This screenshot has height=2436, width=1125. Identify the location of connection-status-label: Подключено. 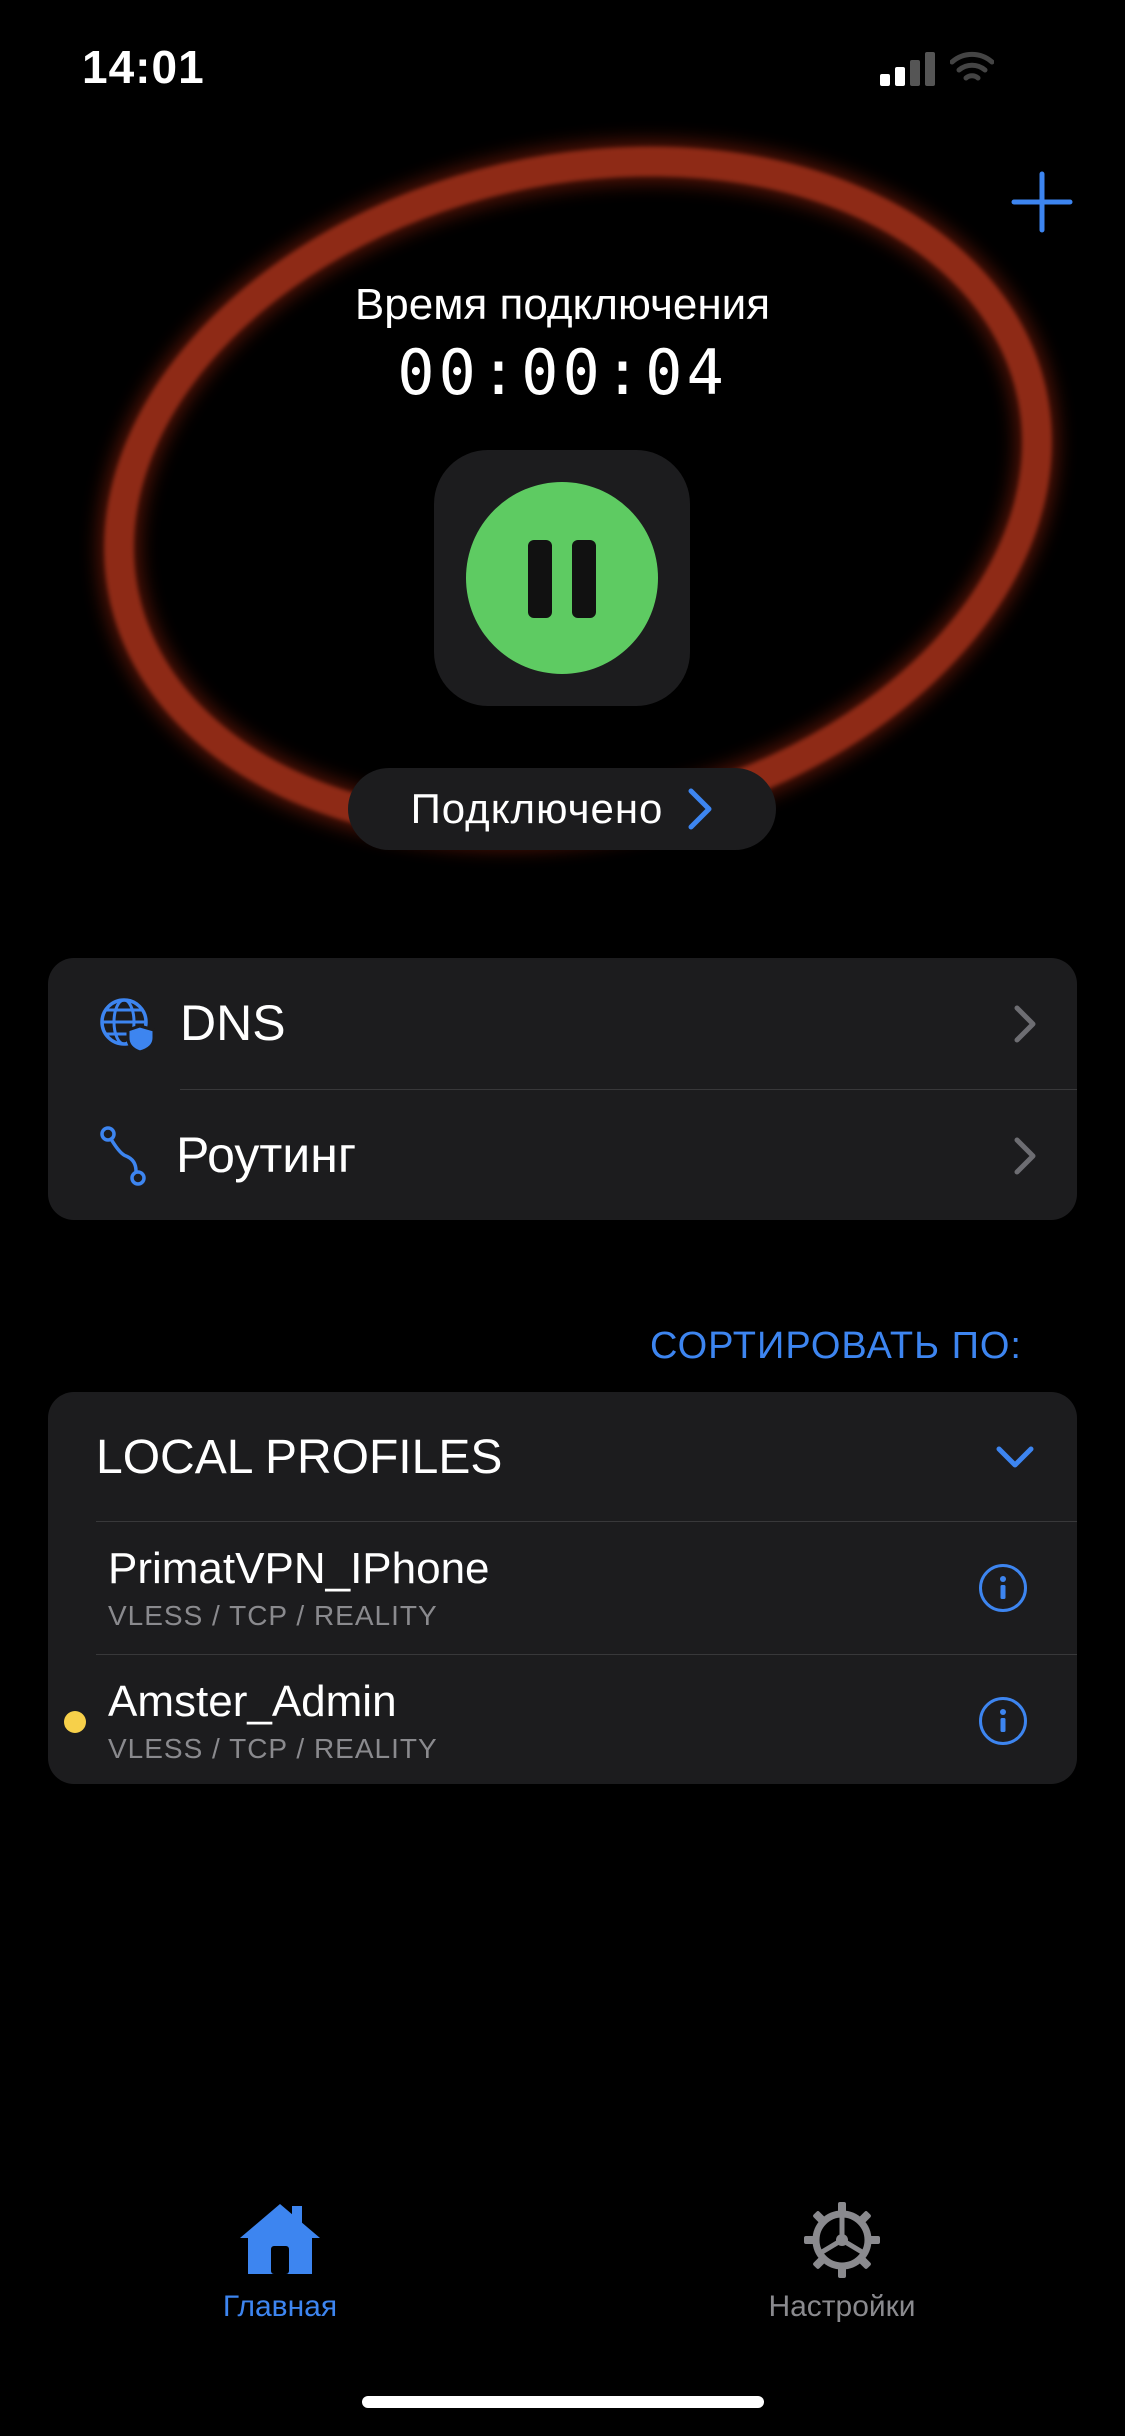
(537, 808).